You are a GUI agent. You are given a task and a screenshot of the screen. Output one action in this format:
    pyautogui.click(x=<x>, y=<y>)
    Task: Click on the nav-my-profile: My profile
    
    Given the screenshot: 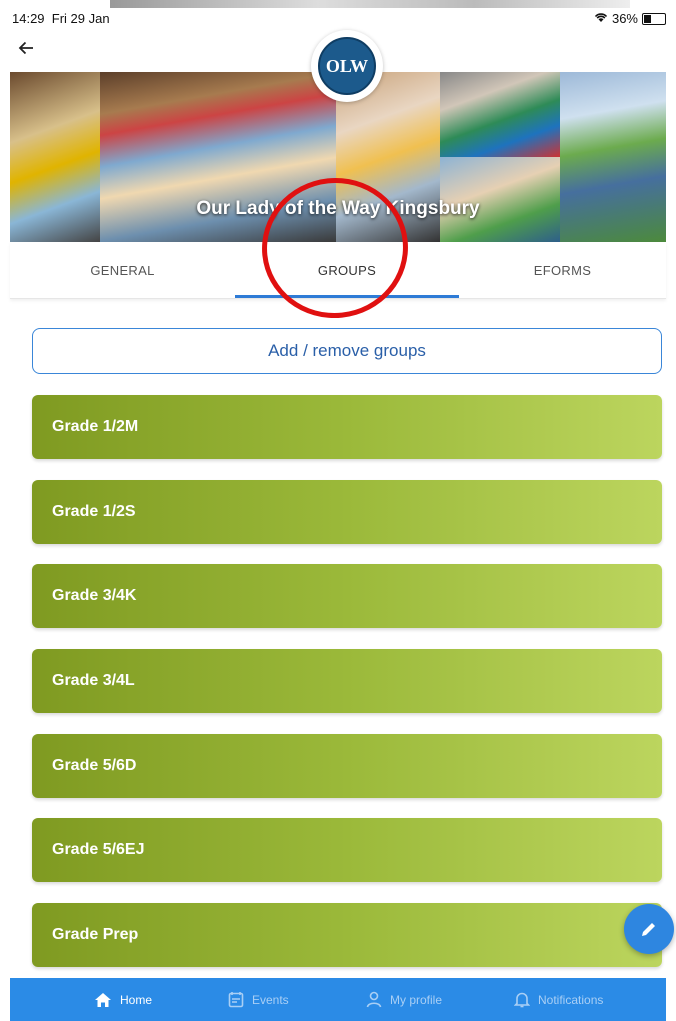 What is the action you would take?
    pyautogui.click(x=404, y=999)
    